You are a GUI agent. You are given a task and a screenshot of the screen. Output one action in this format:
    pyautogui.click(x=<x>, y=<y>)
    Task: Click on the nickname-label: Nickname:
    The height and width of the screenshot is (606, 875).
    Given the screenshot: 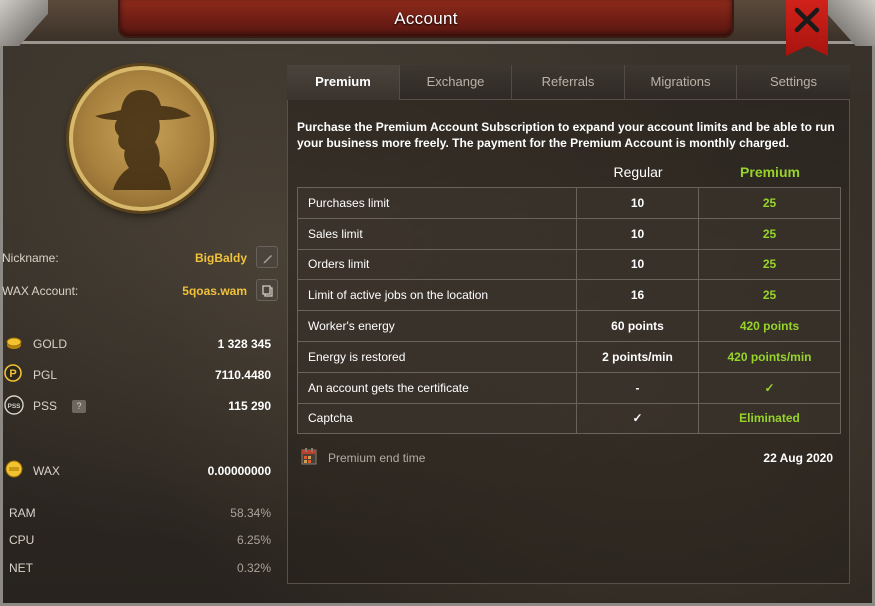 What is the action you would take?
    pyautogui.click(x=30, y=258)
    